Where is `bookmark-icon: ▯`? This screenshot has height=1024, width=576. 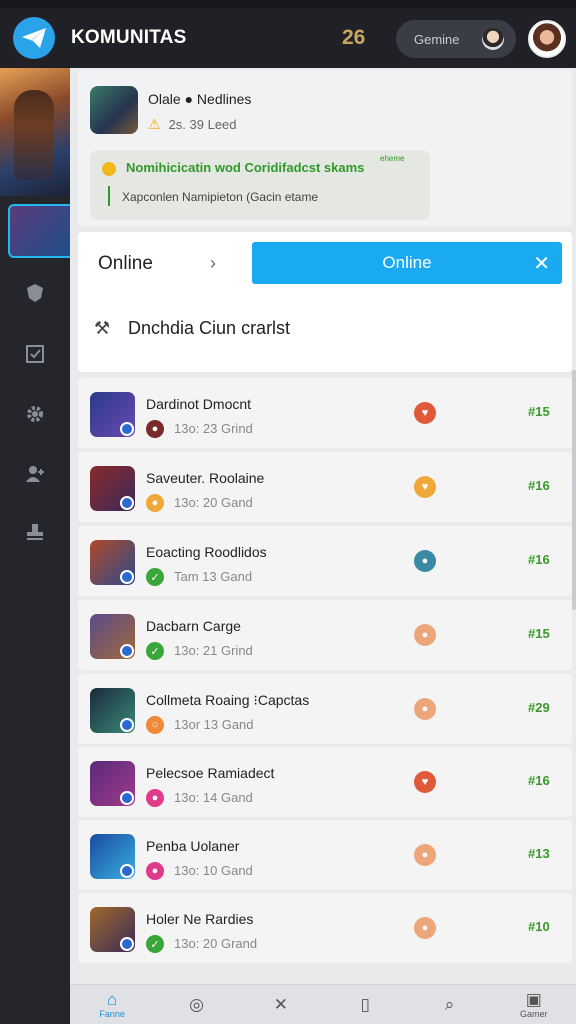 bookmark-icon: ▯ is located at coordinates (365, 1004).